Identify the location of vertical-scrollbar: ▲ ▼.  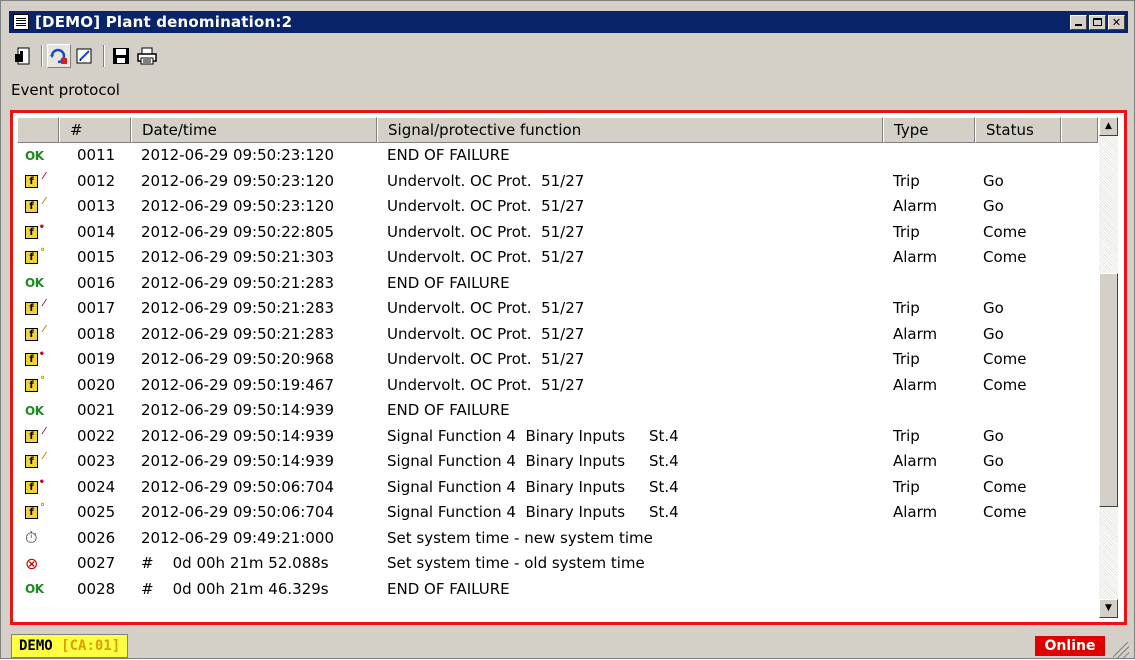
(1108, 367).